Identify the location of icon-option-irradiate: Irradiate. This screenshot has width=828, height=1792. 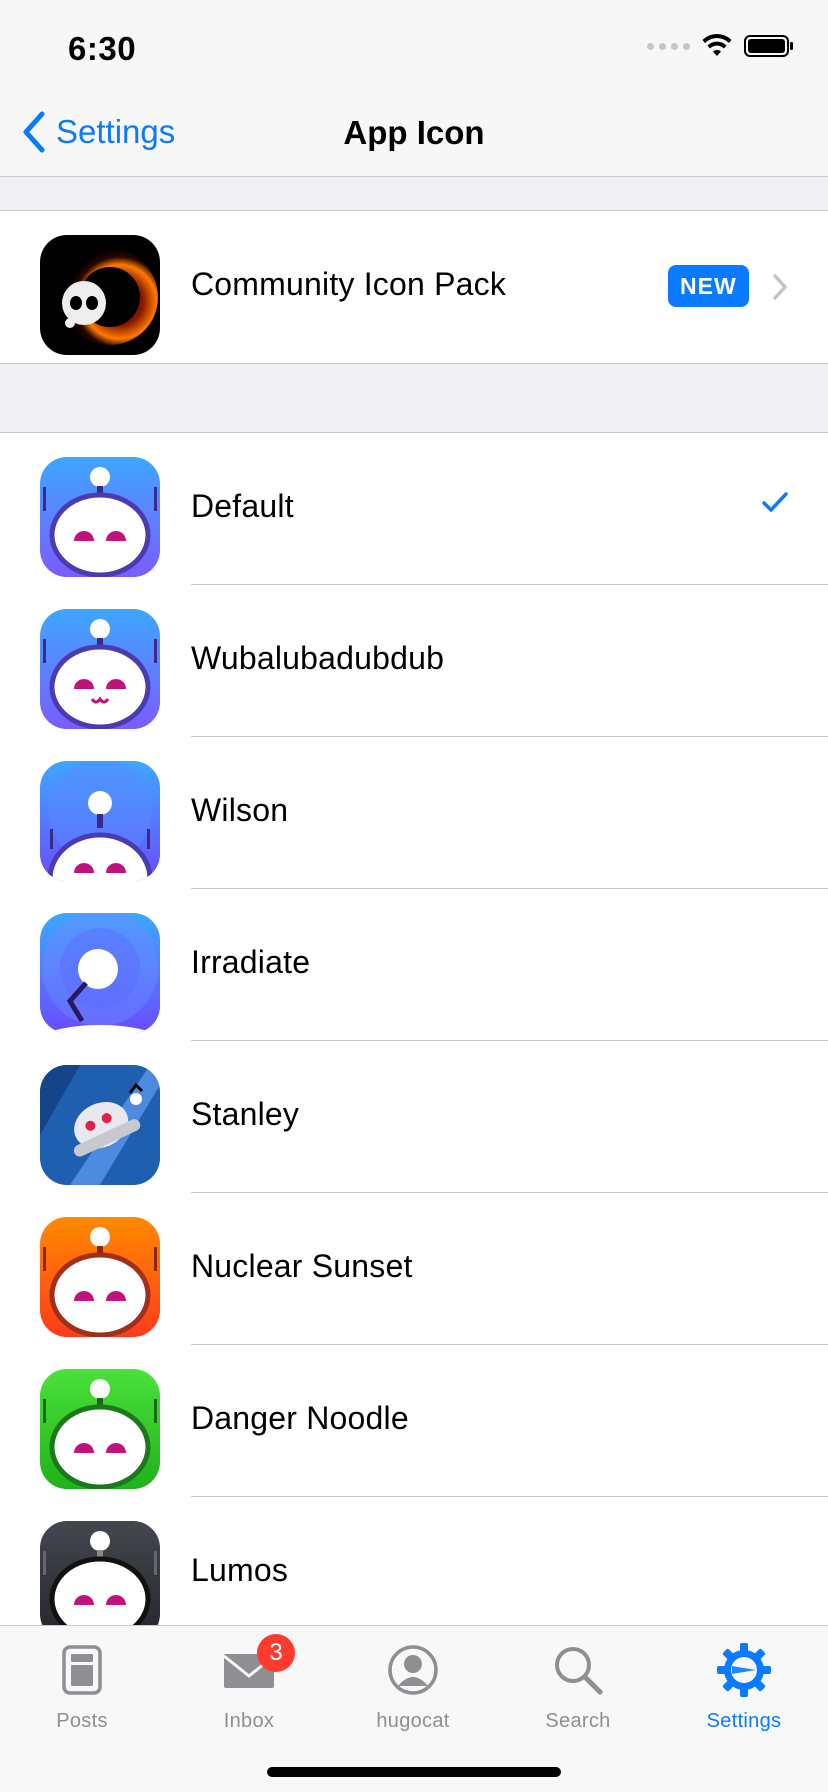
(414, 965).